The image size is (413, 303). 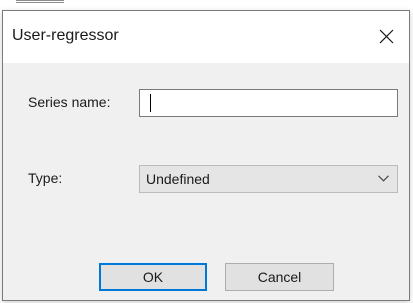 I want to click on type-selected-value: Undefined, so click(x=178, y=179).